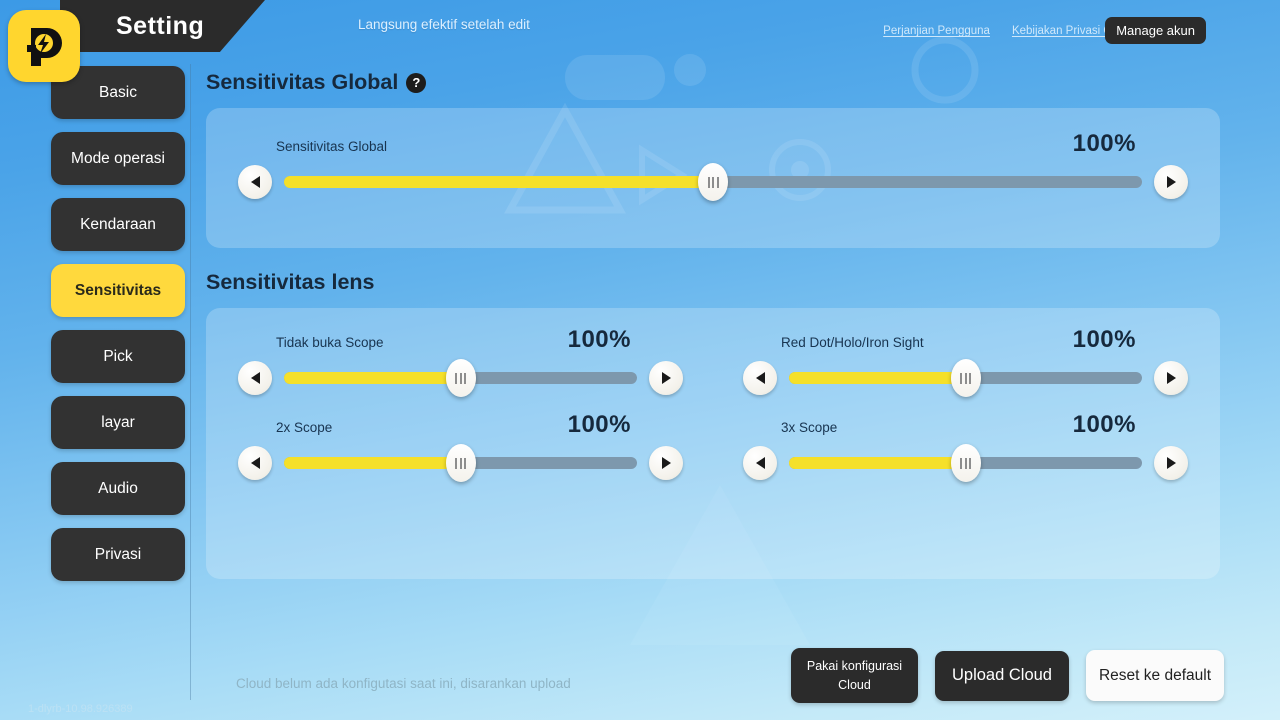 The width and height of the screenshot is (1280, 720). Describe the element at coordinates (1104, 424) in the screenshot. I see `slider-value-3x-scope: 100%` at that location.